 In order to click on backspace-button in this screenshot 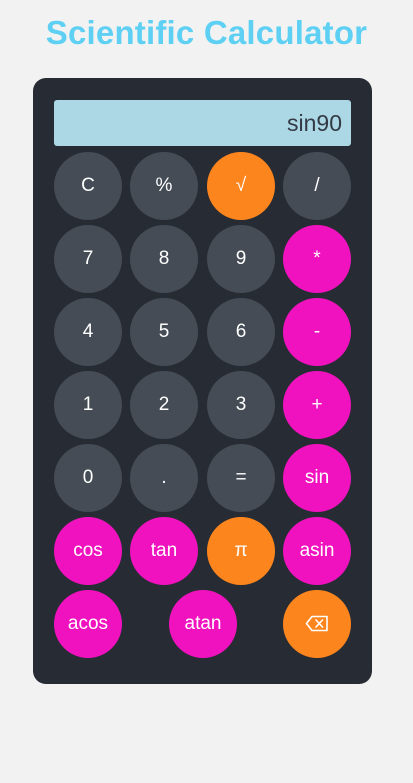, I will do `click(317, 624)`.